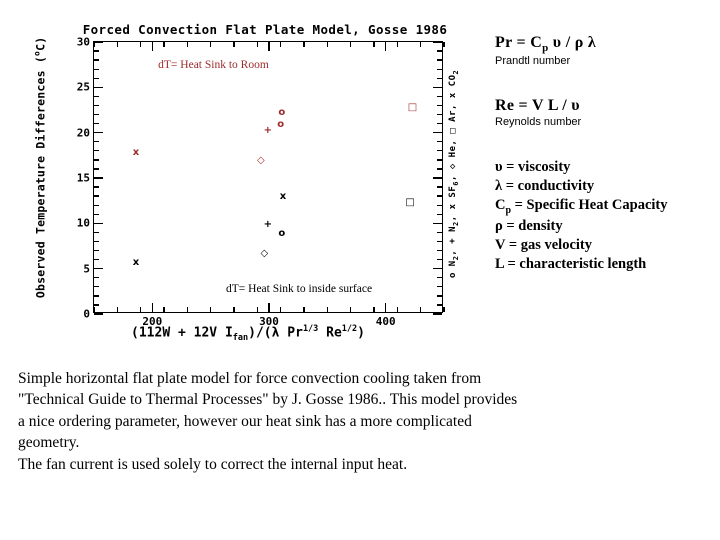 The height and width of the screenshot is (540, 720). What do you see at coordinates (299, 289) in the screenshot?
I see `annotation-heat-sink-to-inside: dT= Heat Sink to inside surface` at bounding box center [299, 289].